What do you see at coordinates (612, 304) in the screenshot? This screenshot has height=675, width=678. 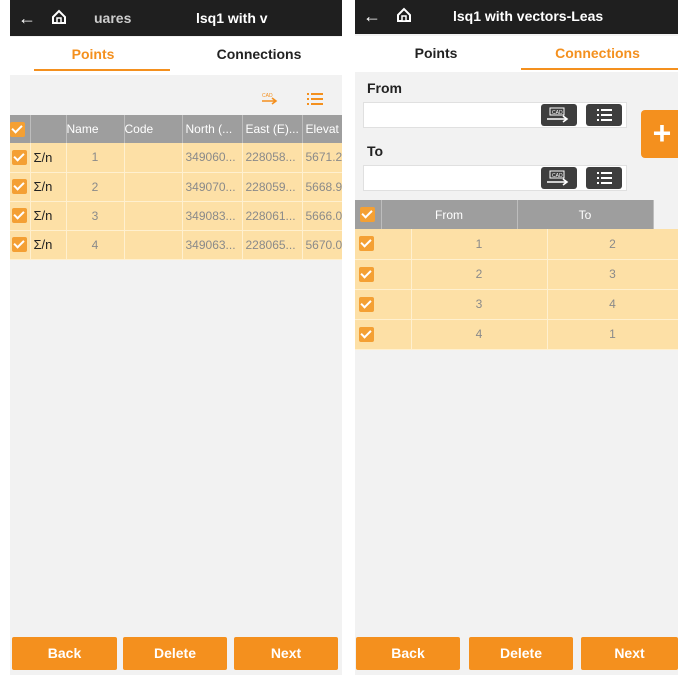 I see `cell-to: 4` at bounding box center [612, 304].